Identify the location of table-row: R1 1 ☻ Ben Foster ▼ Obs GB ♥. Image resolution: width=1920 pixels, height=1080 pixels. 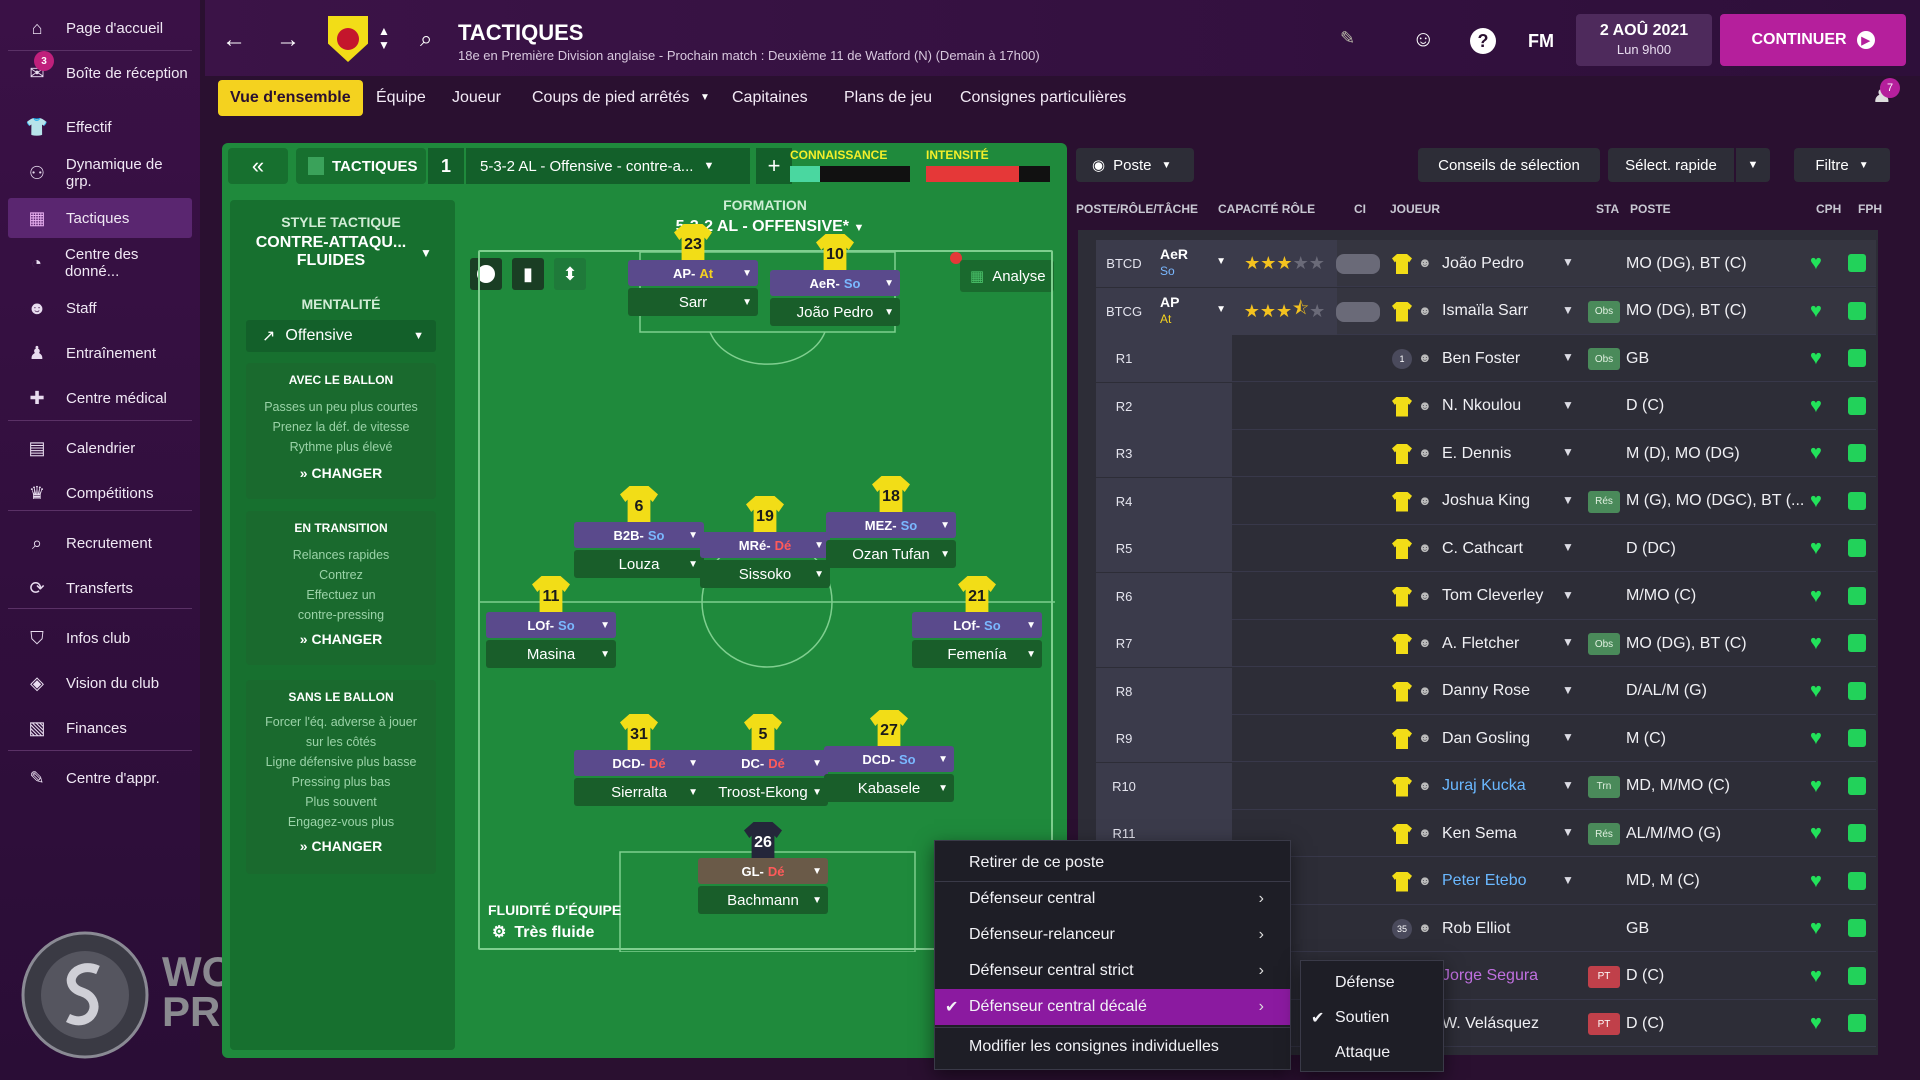
(1486, 358).